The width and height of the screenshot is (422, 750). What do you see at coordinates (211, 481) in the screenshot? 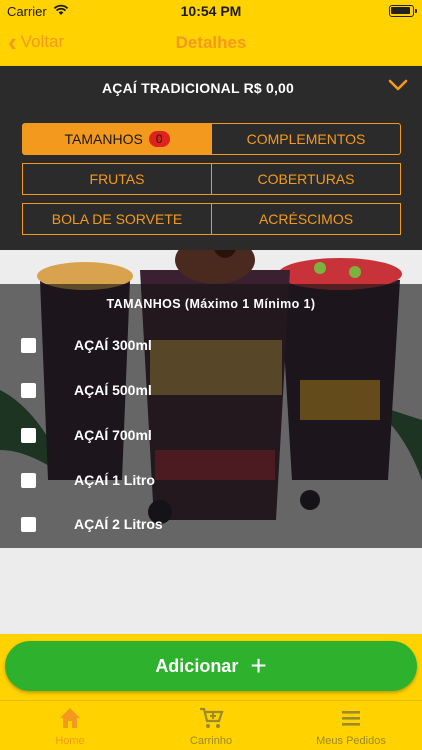
I see `option-row: AÇAÍ 1 Litro` at bounding box center [211, 481].